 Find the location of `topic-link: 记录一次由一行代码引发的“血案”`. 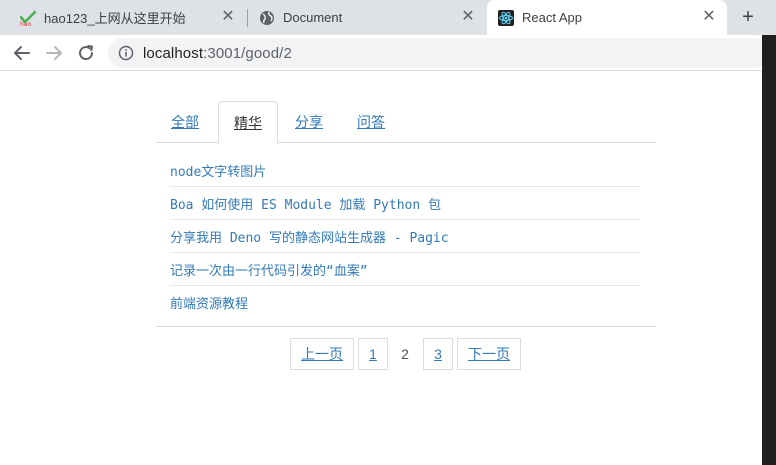

topic-link: 记录一次由一行代码引发的“血案” is located at coordinates (405, 269).